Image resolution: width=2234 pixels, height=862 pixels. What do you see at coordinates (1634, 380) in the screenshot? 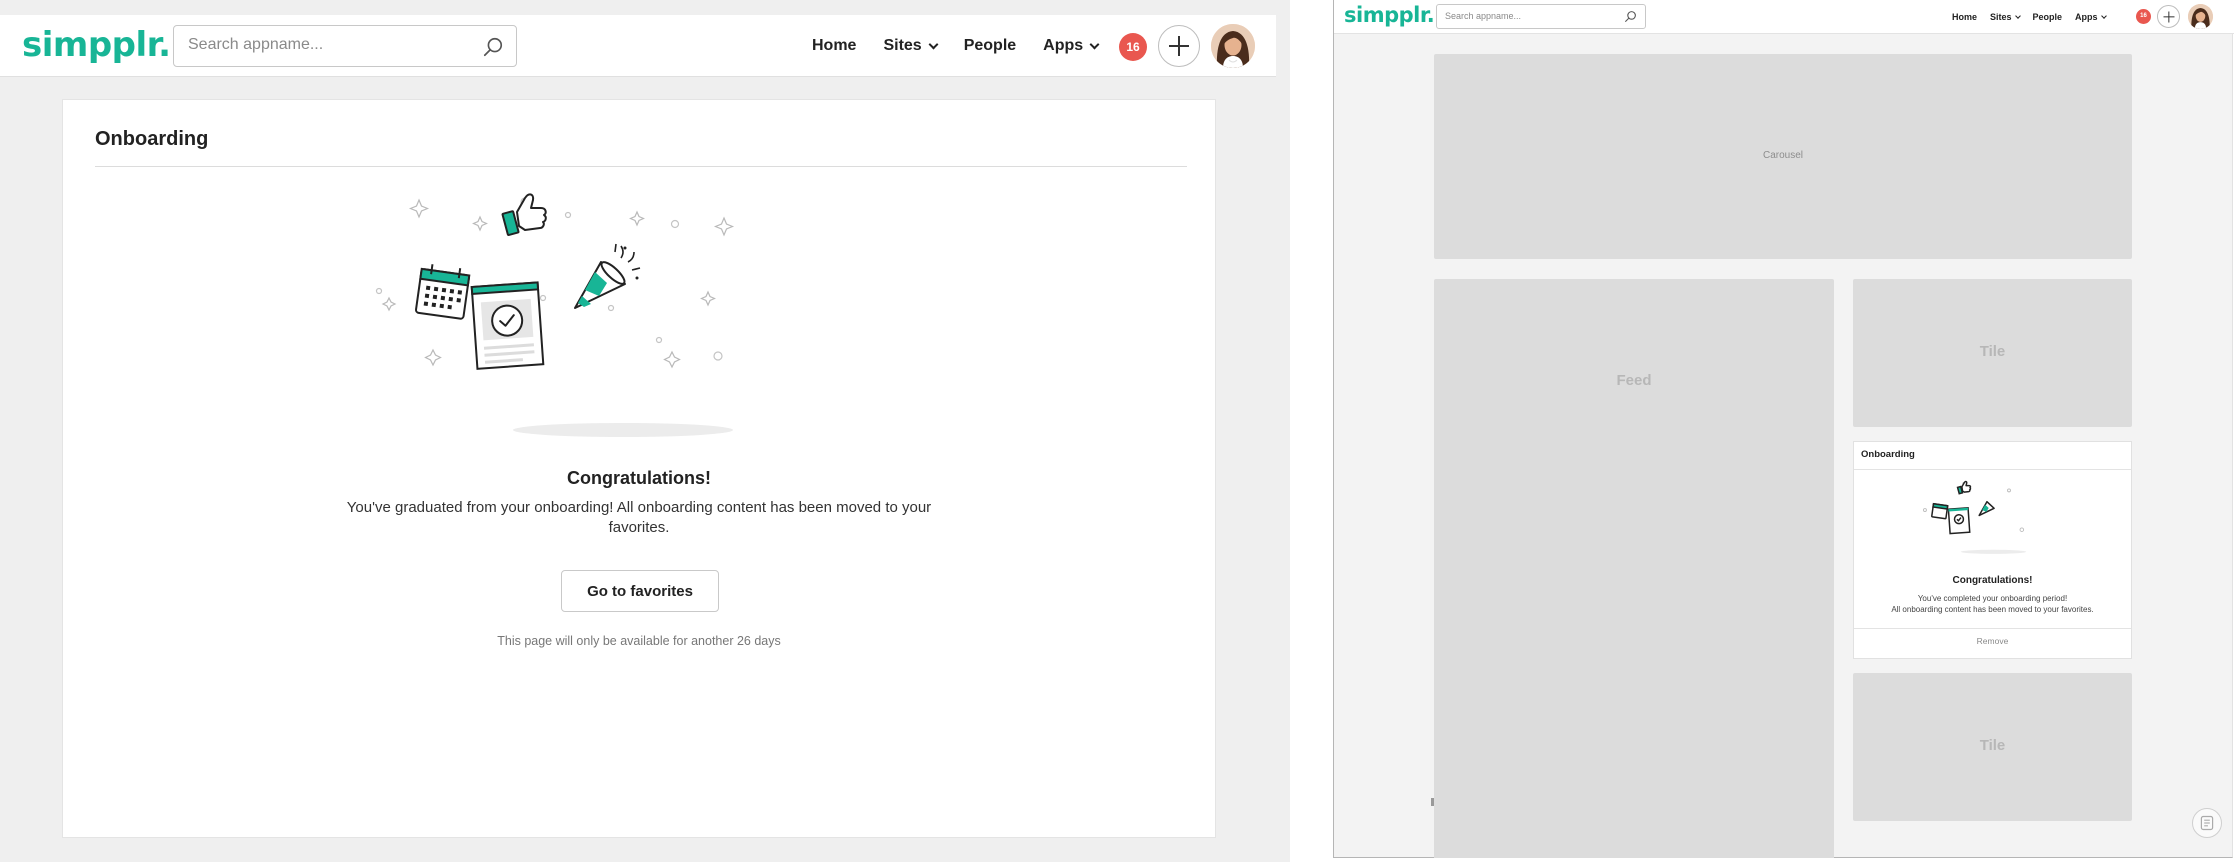
I see `feed-label: Feed` at bounding box center [1634, 380].